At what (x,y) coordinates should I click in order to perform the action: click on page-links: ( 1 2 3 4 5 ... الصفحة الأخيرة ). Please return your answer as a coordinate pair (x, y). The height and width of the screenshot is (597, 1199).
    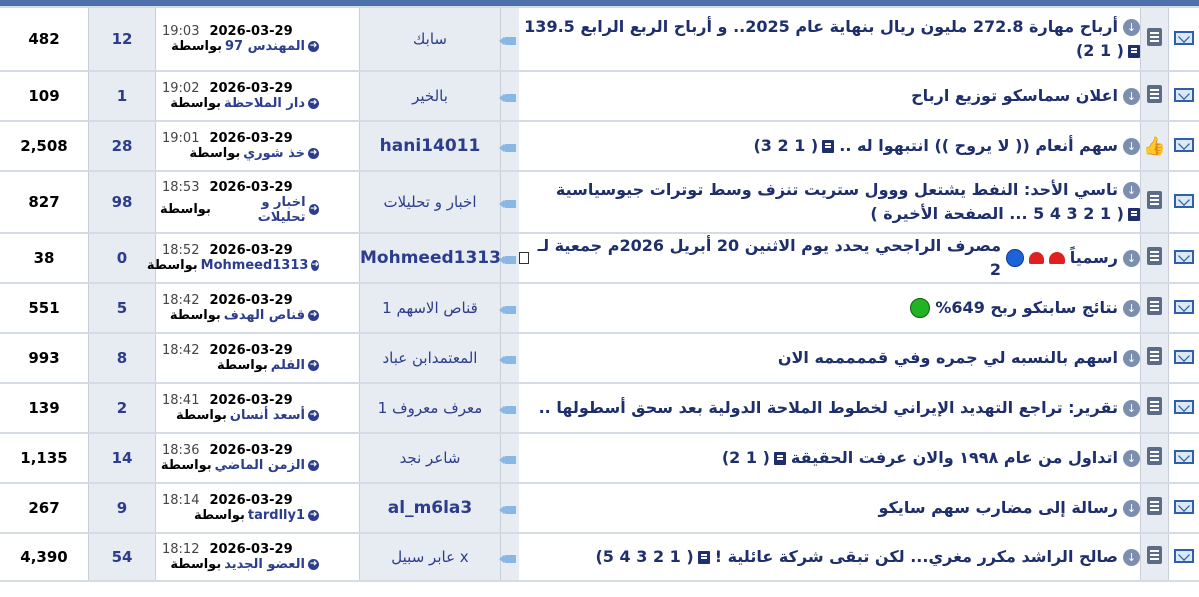
    Looking at the image, I should click on (1005, 214).